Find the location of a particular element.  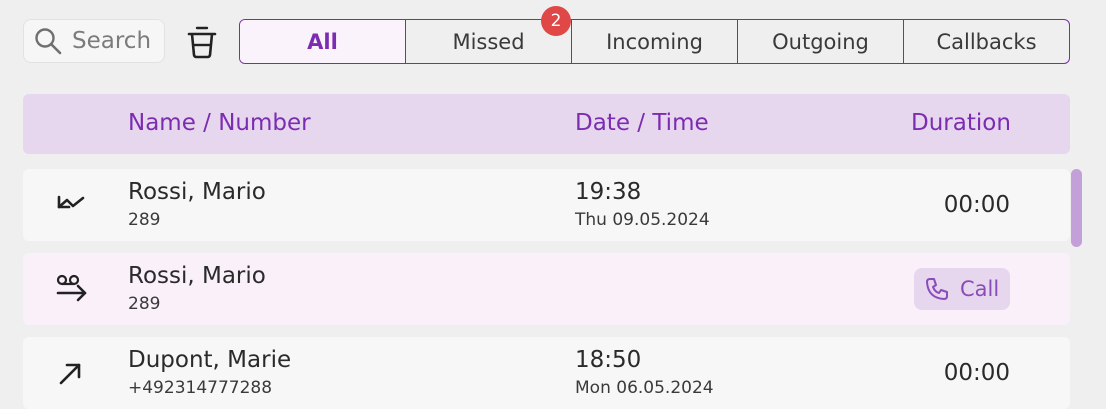

incoming-call-icon is located at coordinates (71, 202).